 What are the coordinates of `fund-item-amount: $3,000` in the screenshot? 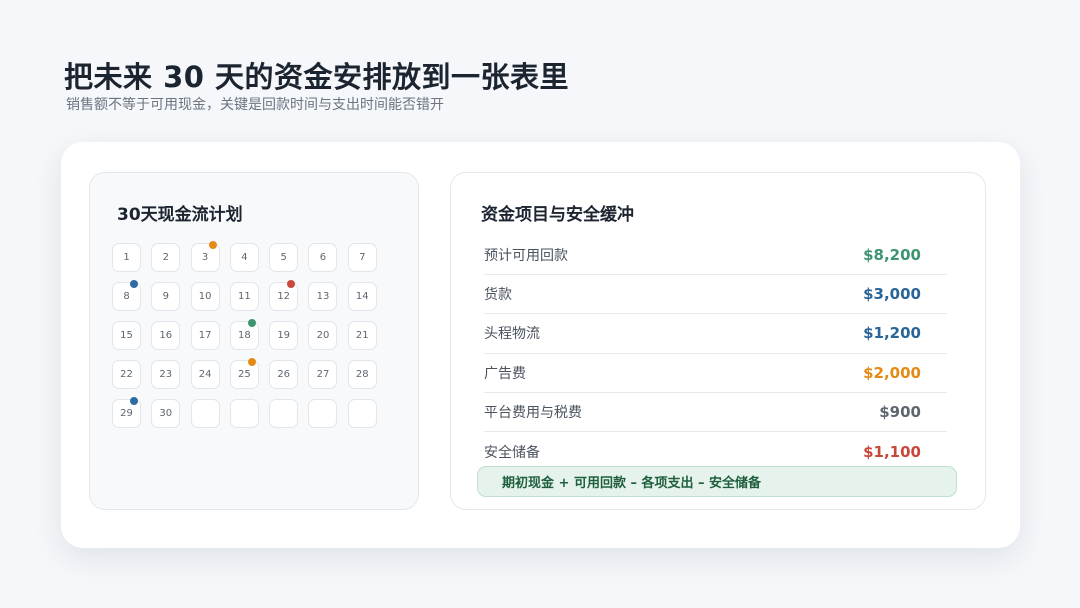 It's located at (892, 294).